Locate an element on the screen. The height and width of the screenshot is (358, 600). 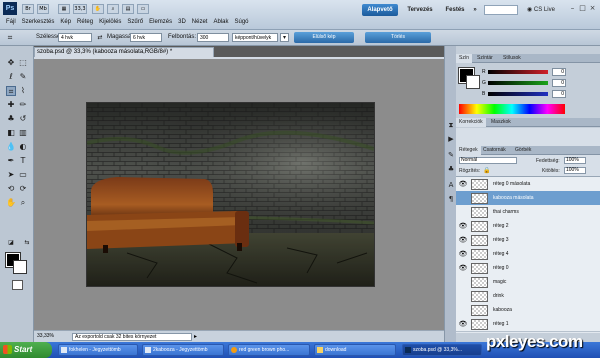
task-download-folder: download is located at coordinates (355, 350).